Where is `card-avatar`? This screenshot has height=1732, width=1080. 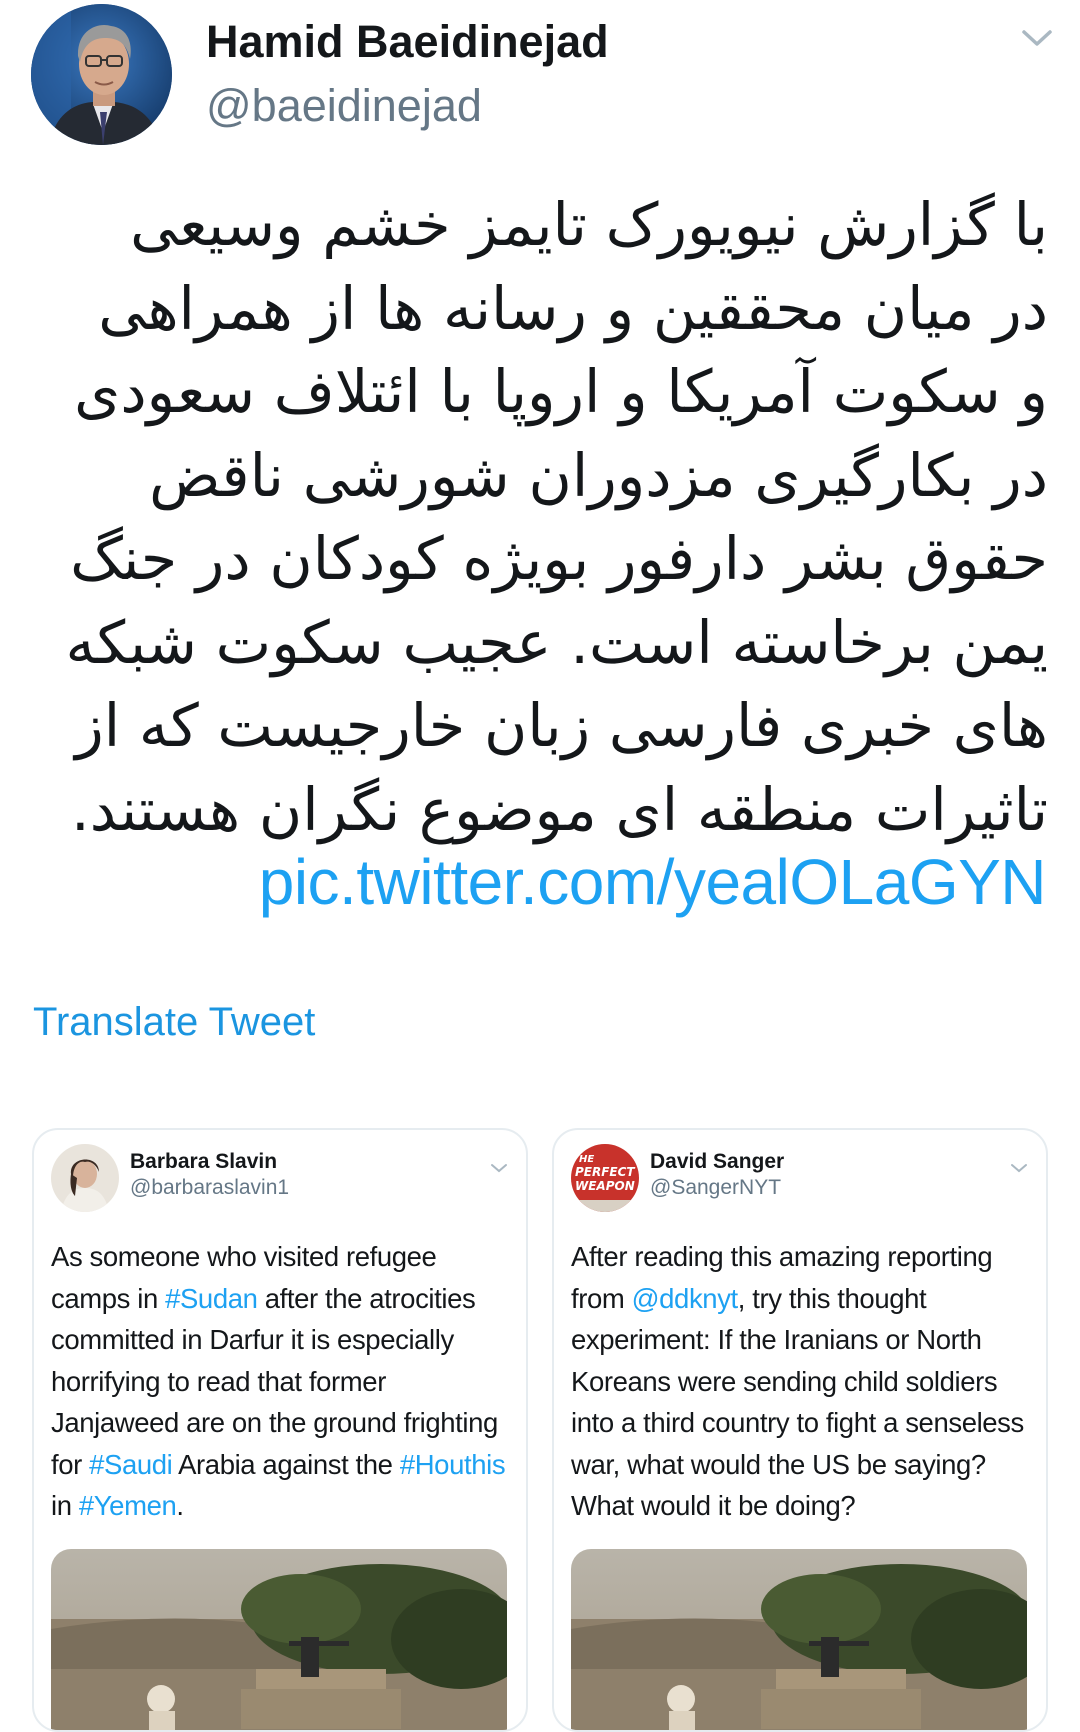
card-avatar is located at coordinates (85, 1178).